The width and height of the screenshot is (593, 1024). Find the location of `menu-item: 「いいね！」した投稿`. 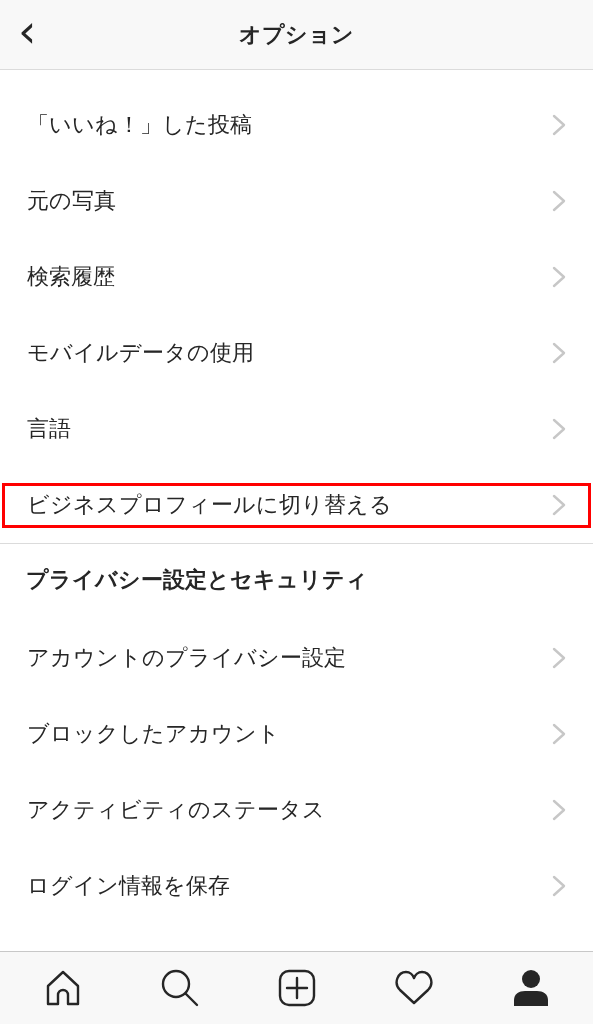

menu-item: 「いいね！」した投稿 is located at coordinates (296, 125).